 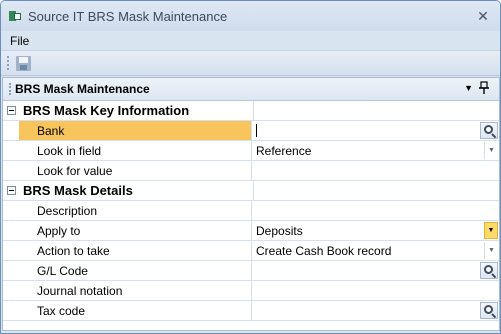 What do you see at coordinates (135, 170) in the screenshot?
I see `property-name: Look for value` at bounding box center [135, 170].